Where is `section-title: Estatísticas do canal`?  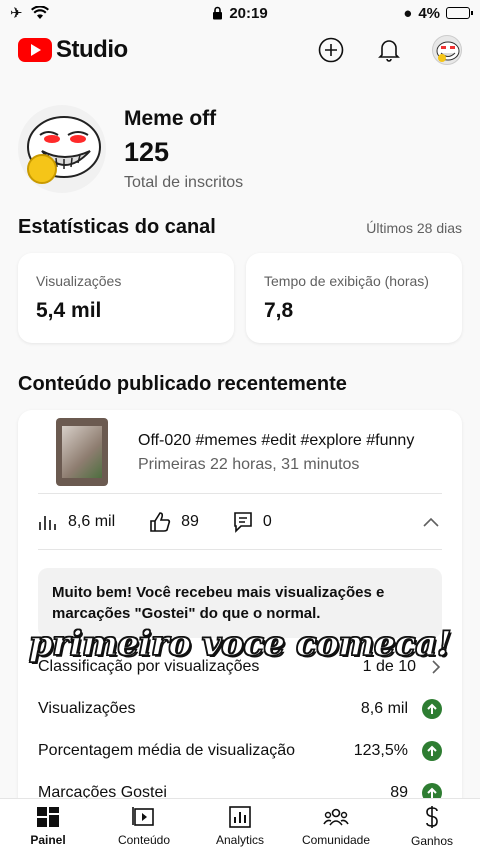
section-title: Estatísticas do canal is located at coordinates (117, 227).